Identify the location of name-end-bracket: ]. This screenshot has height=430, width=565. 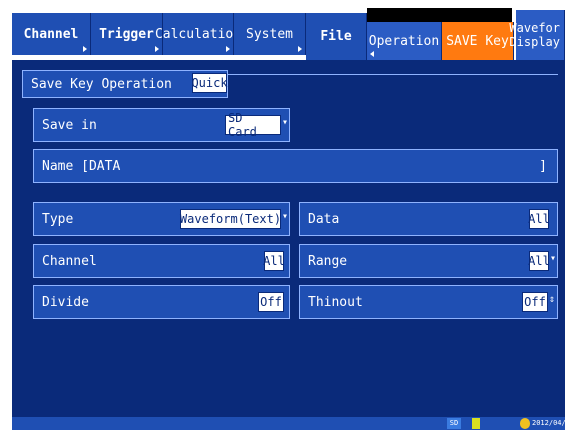
(543, 166).